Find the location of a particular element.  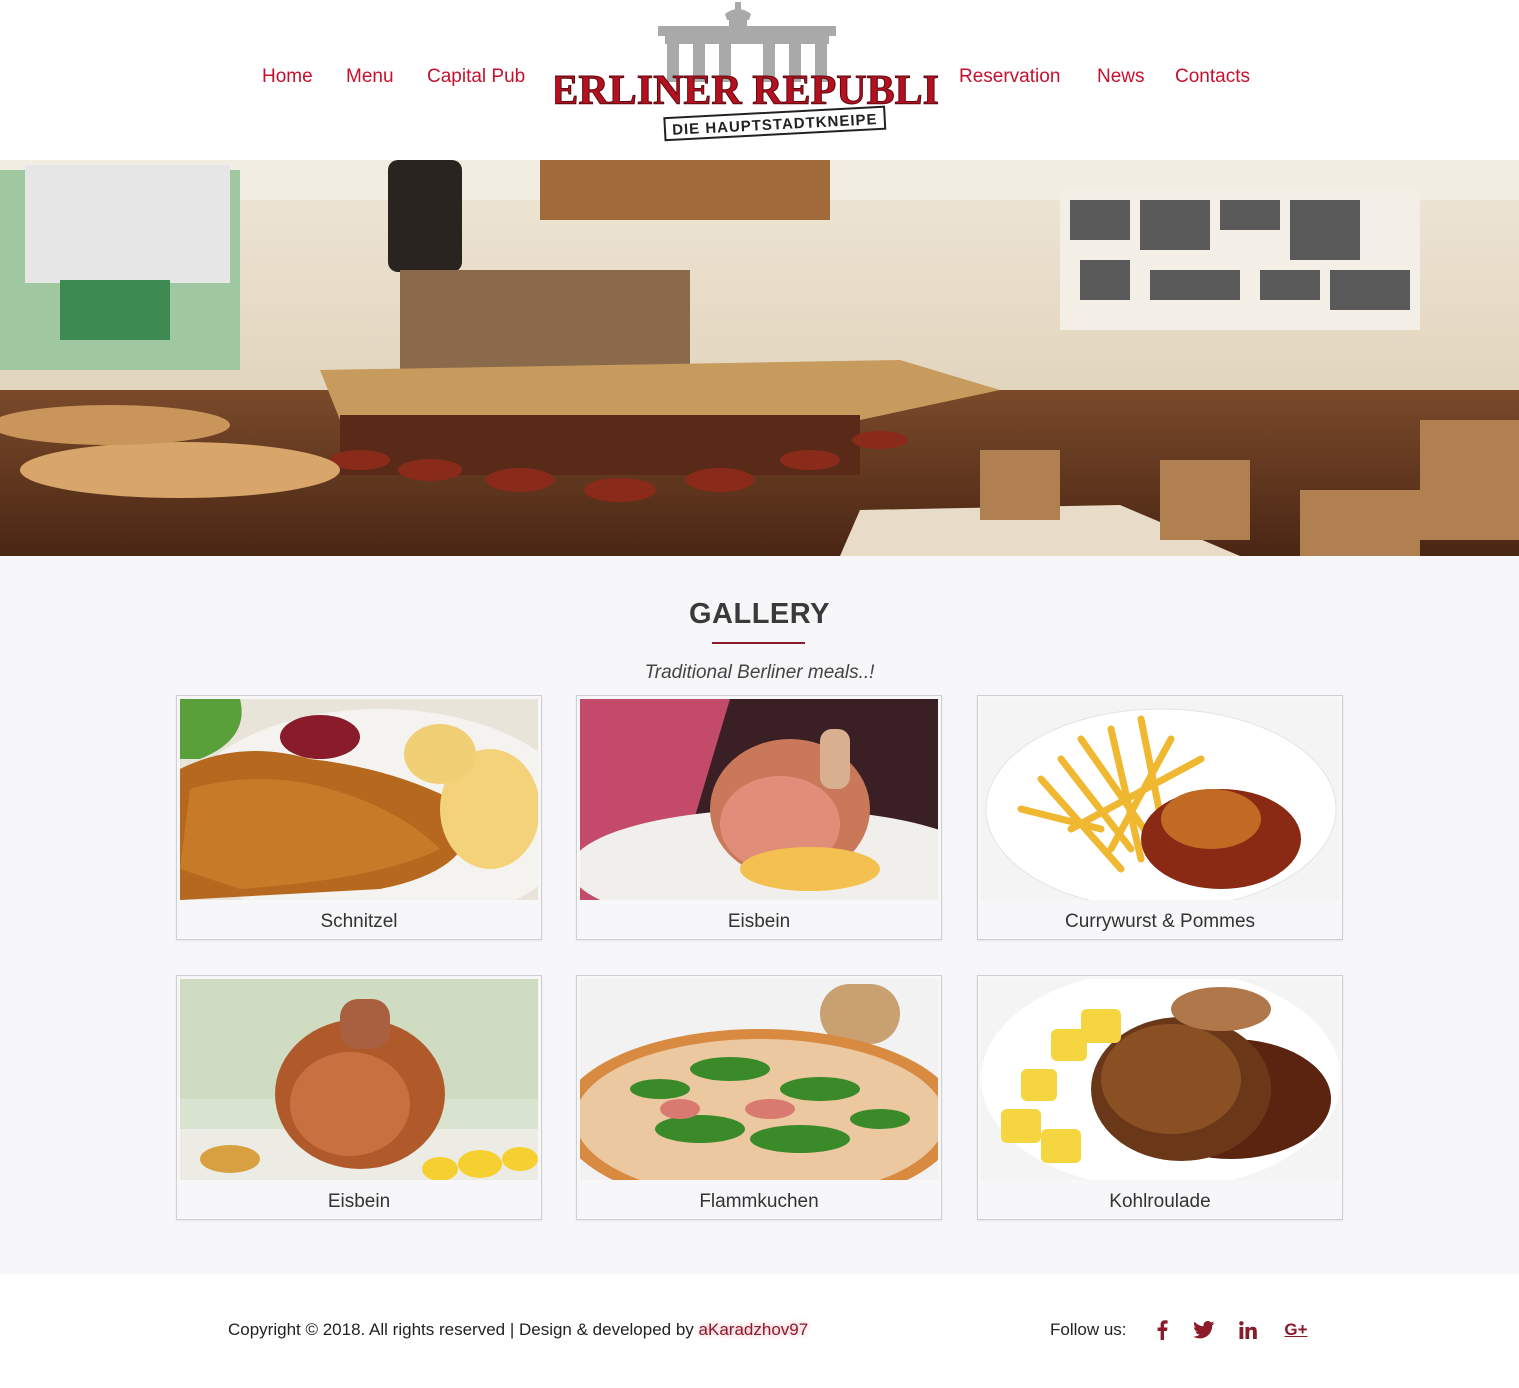

gallery-title: GALLERY is located at coordinates (759, 614).